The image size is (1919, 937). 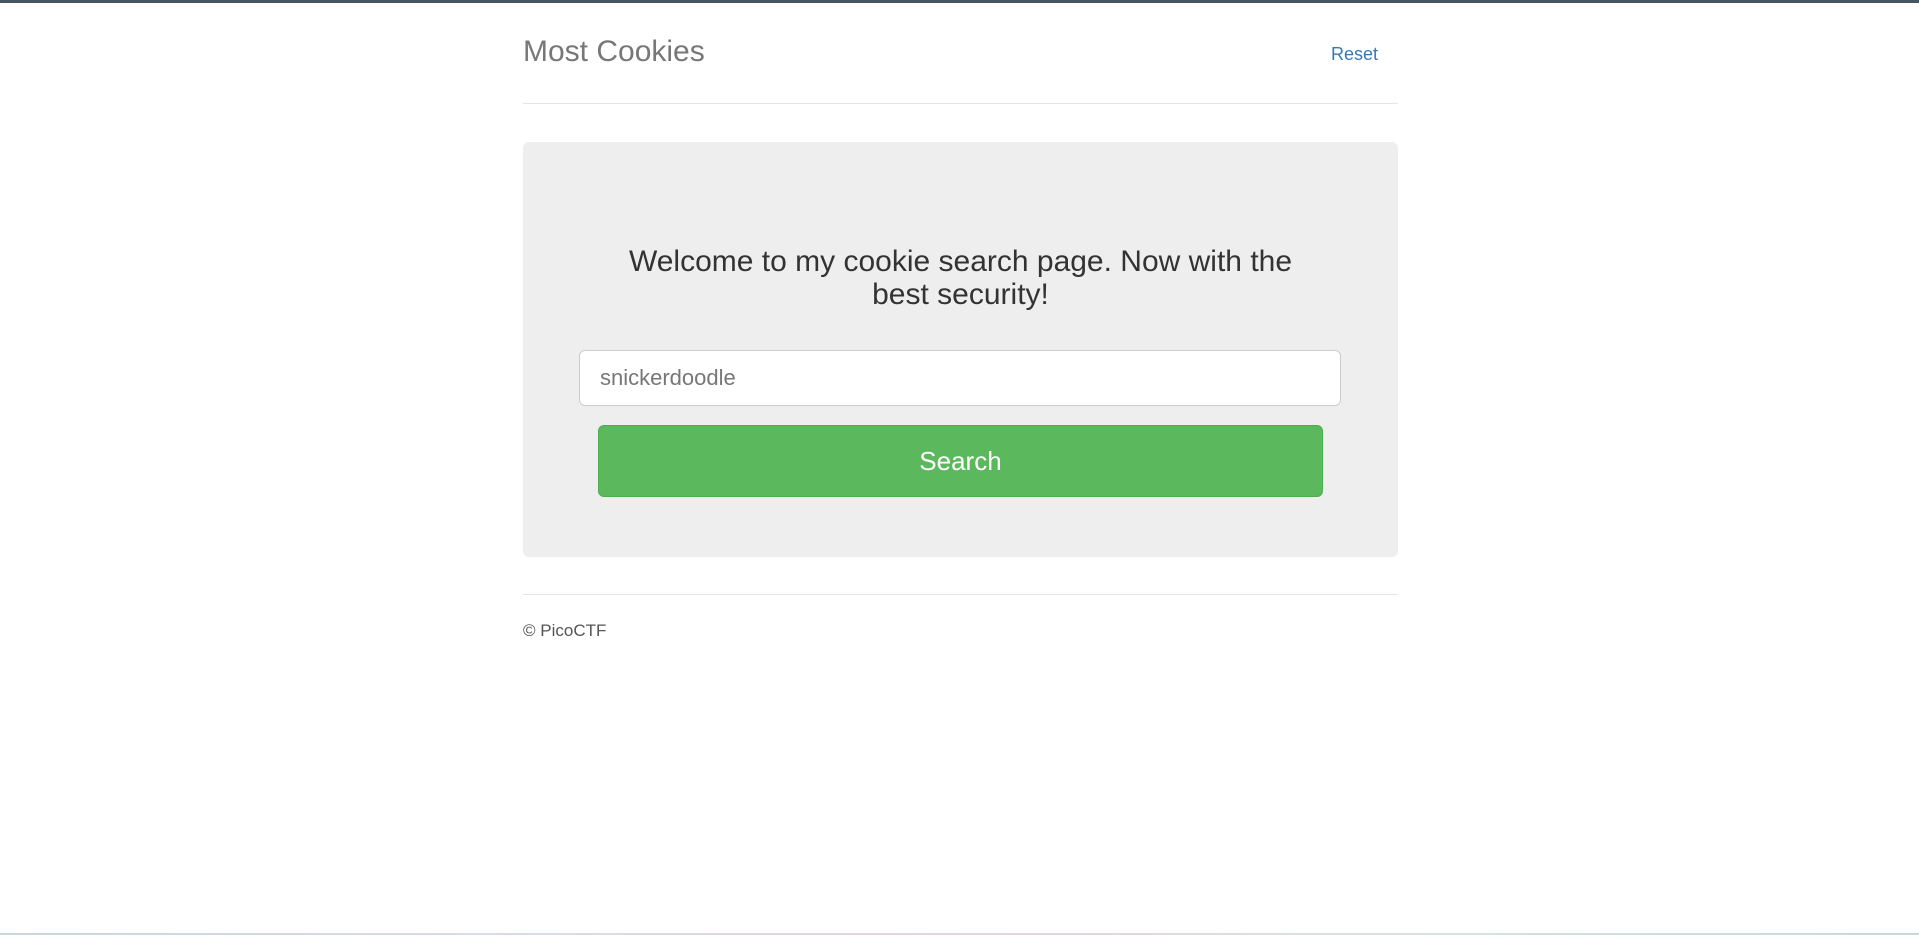 What do you see at coordinates (960, 461) in the screenshot?
I see `search-button: Search` at bounding box center [960, 461].